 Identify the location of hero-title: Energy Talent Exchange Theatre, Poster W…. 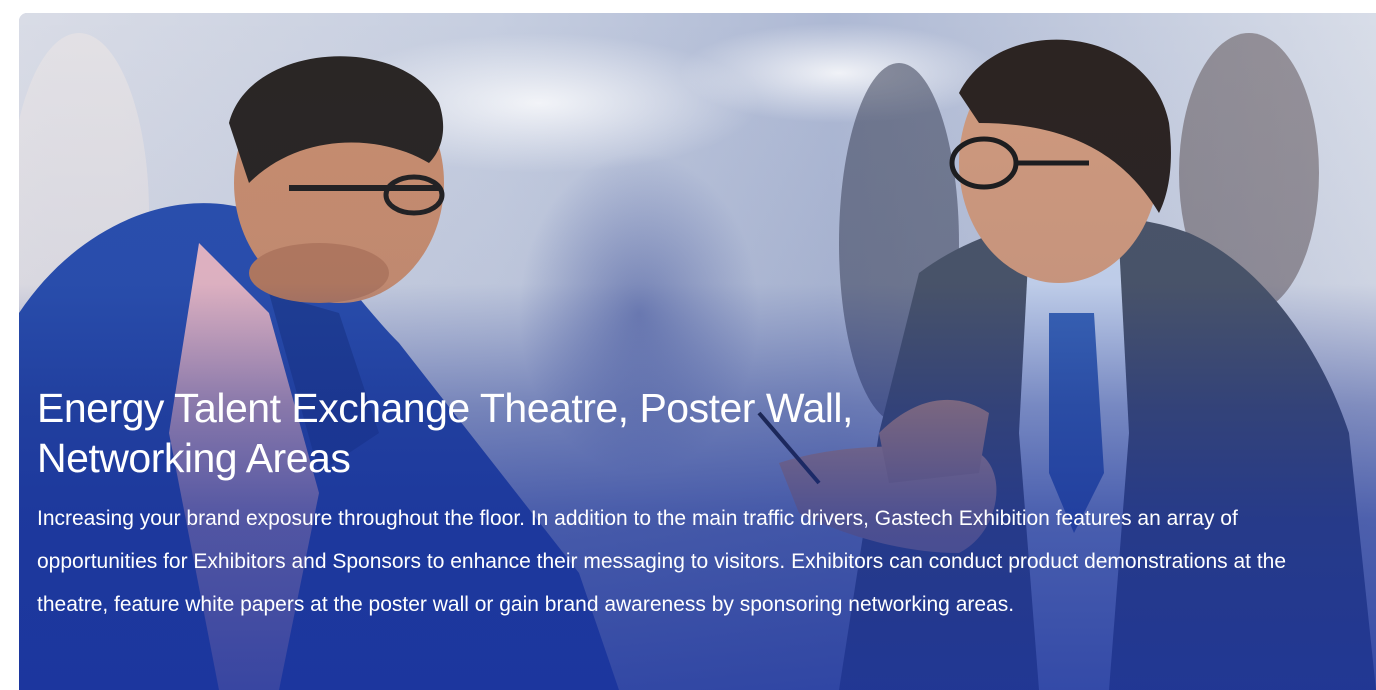
(445, 433).